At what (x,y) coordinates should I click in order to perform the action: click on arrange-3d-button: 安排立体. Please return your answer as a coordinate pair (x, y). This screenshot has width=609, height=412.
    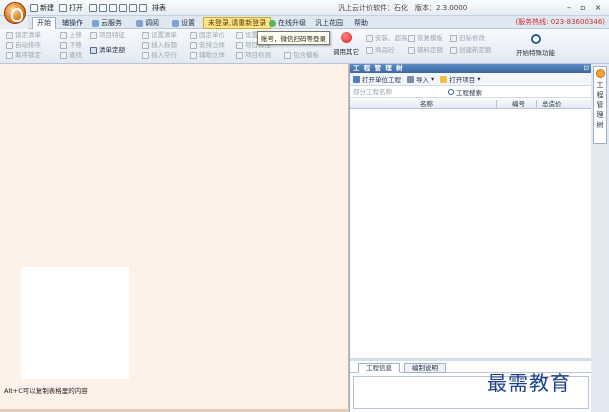
    Looking at the image, I should click on (207, 45).